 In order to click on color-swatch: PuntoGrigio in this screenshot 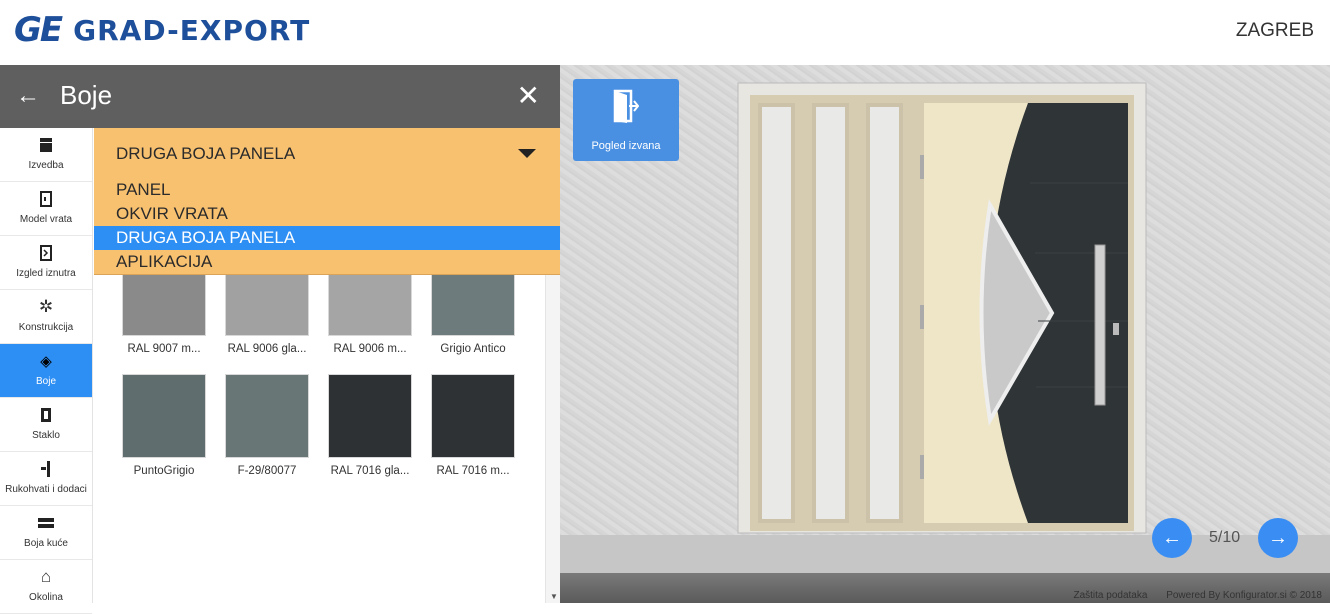, I will do `click(164, 425)`.